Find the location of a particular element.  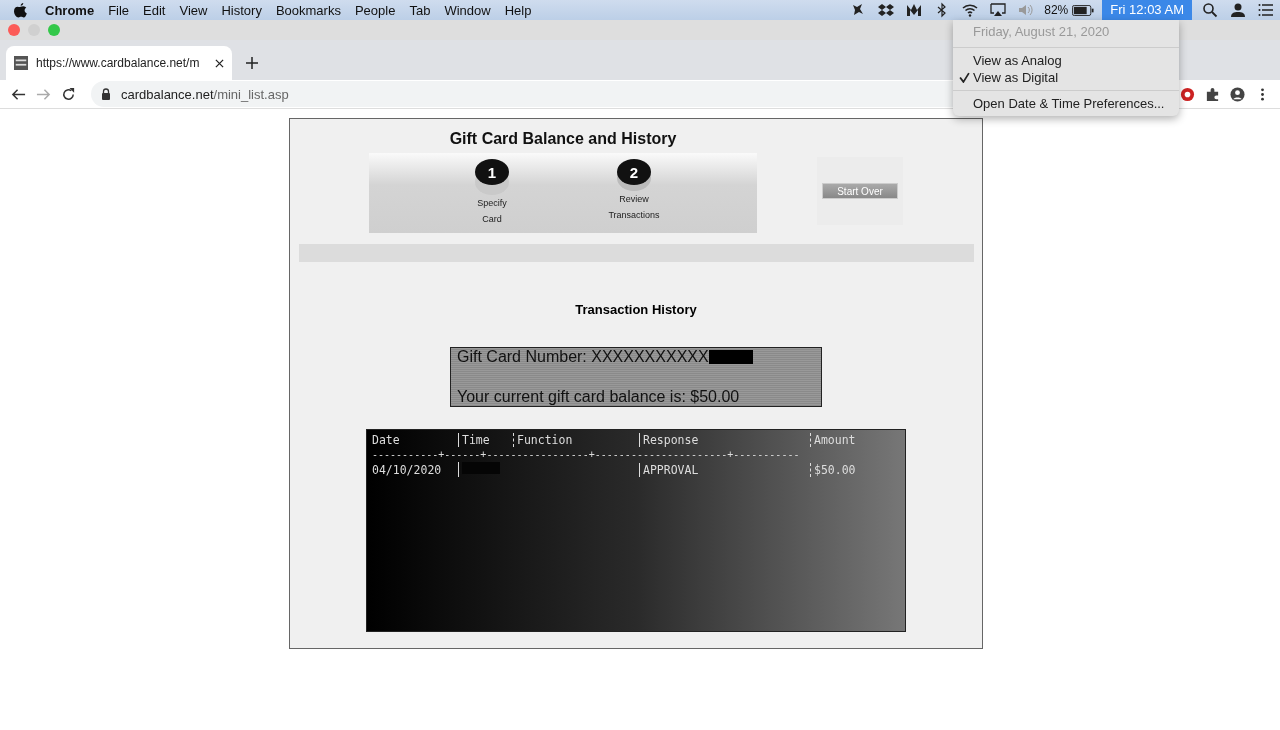

menu-item: File is located at coordinates (119, 10).